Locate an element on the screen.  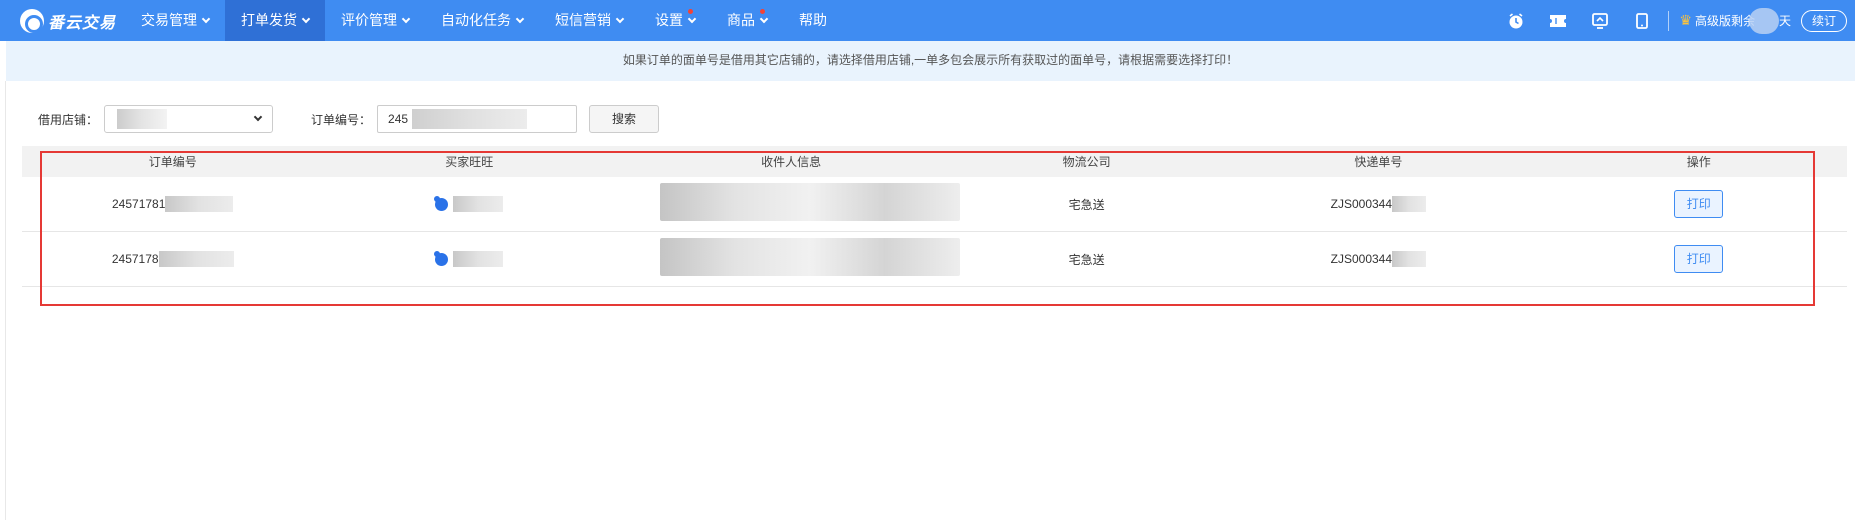
tablet-icon is located at coordinates (1642, 21).